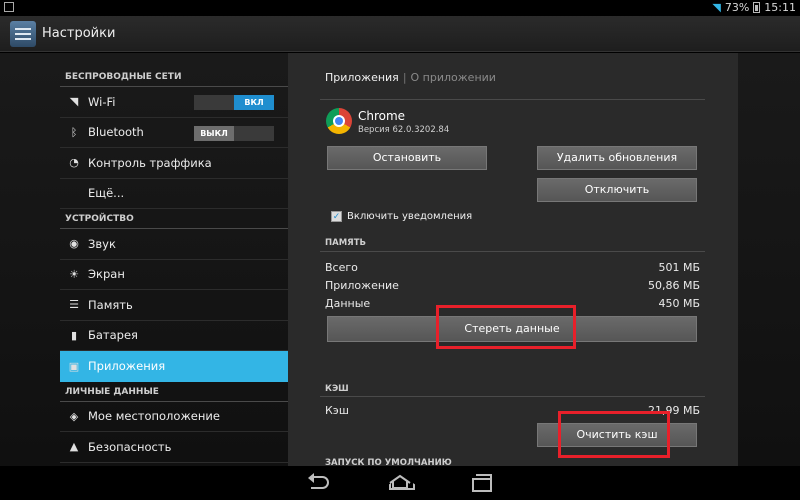 Image resolution: width=800 pixels, height=500 pixels. What do you see at coordinates (453, 77) in the screenshot?
I see `breadcrumb-app-info: О приложении` at bounding box center [453, 77].